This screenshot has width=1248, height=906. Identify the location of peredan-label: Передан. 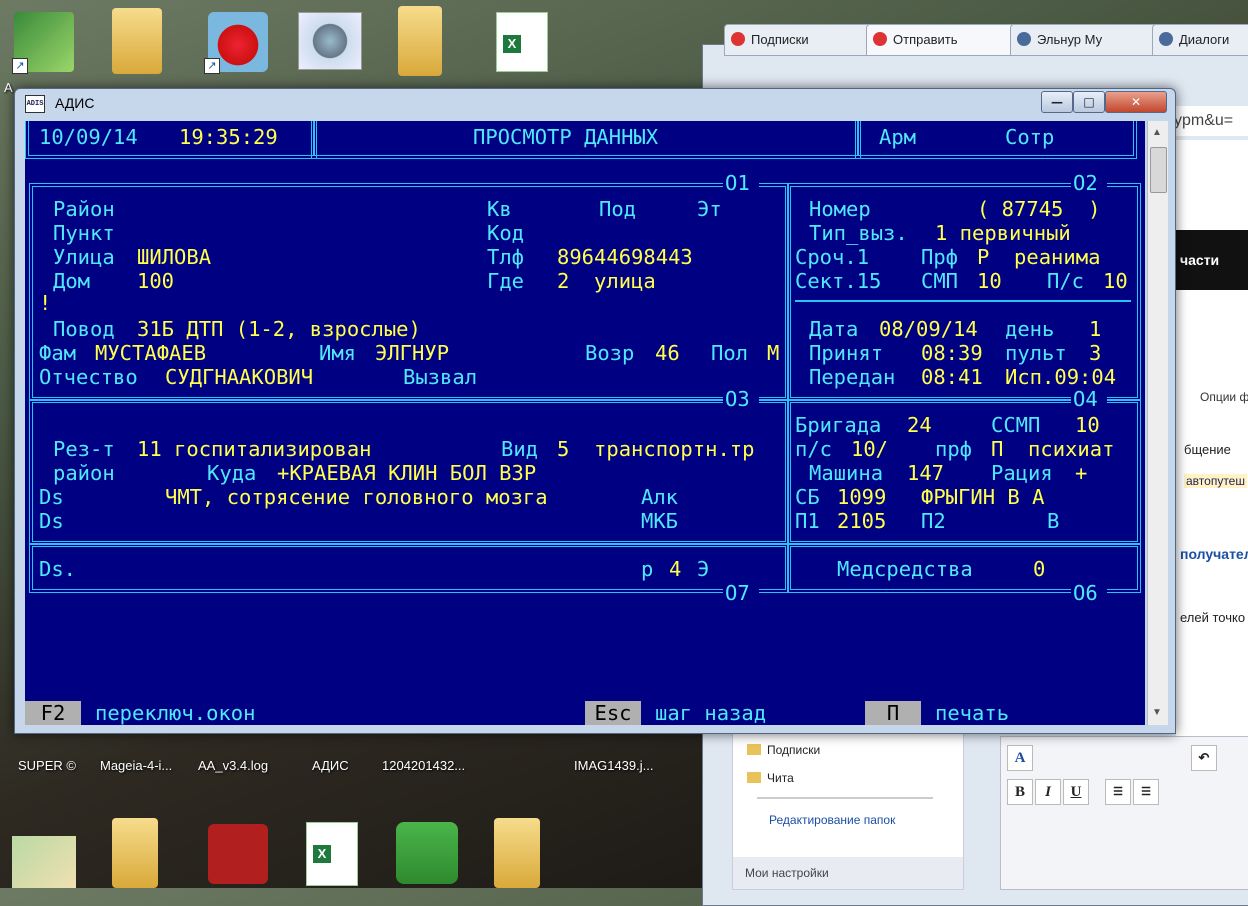
(852, 377).